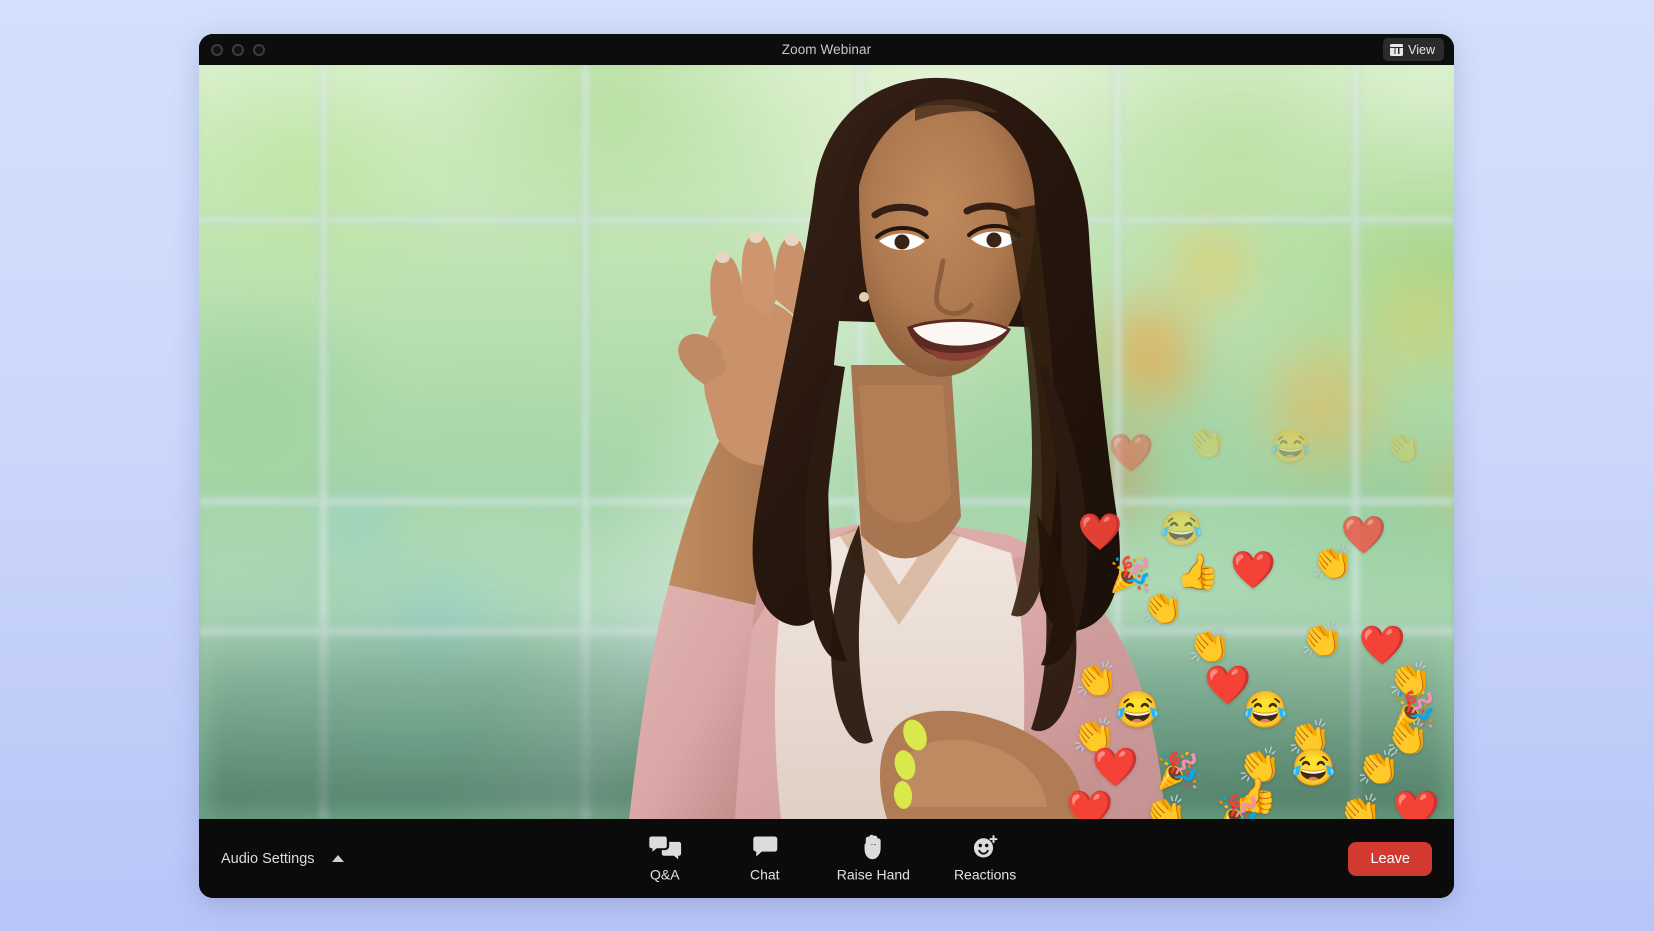 Image resolution: width=1654 pixels, height=931 pixels. Describe the element at coordinates (664, 874) in the screenshot. I see `qa-label: Q&A` at that location.